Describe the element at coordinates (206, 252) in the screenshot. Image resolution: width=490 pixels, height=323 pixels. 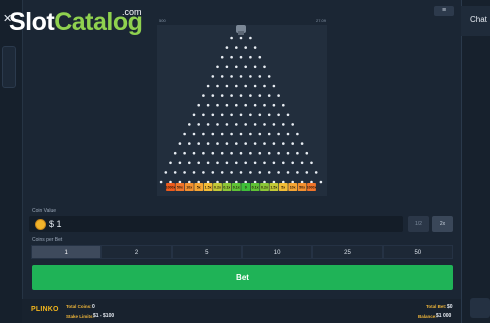
I see `coins-option-5: 5` at that location.